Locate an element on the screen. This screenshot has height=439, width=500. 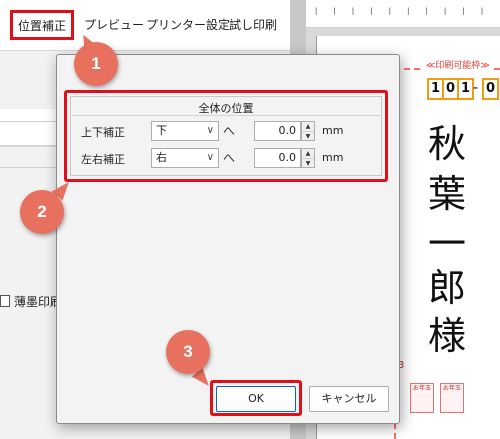
group-highlight-frame is located at coordinates (226, 136).